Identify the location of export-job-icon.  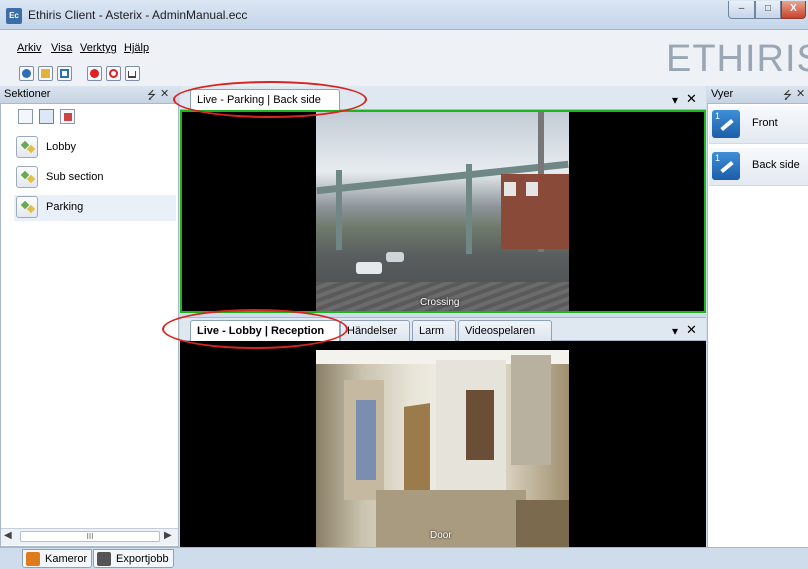
(104, 559).